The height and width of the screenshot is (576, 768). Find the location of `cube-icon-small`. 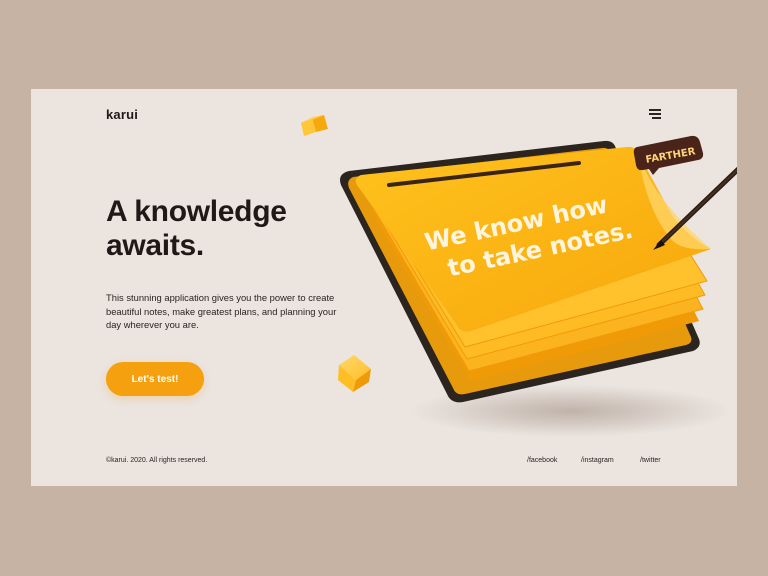

cube-icon-small is located at coordinates (314, 125).